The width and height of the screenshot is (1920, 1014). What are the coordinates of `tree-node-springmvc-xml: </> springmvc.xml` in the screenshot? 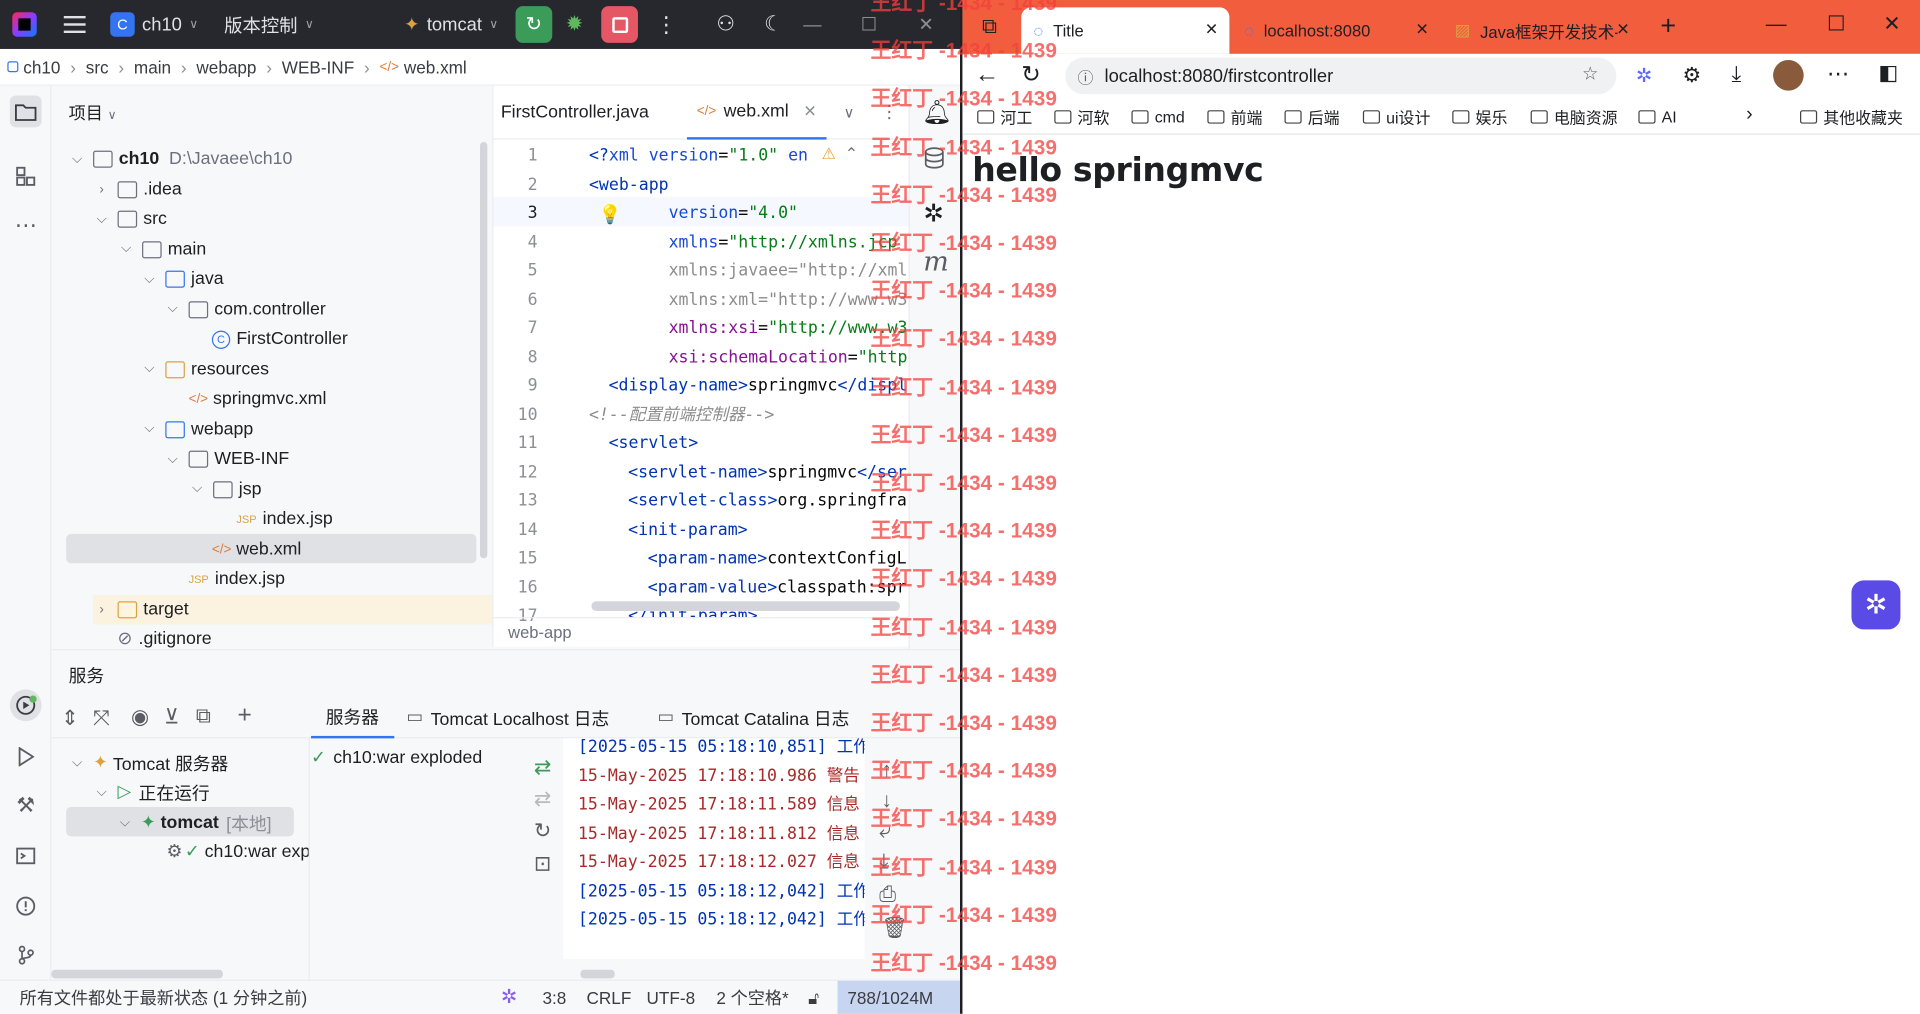 It's located at (258, 398).